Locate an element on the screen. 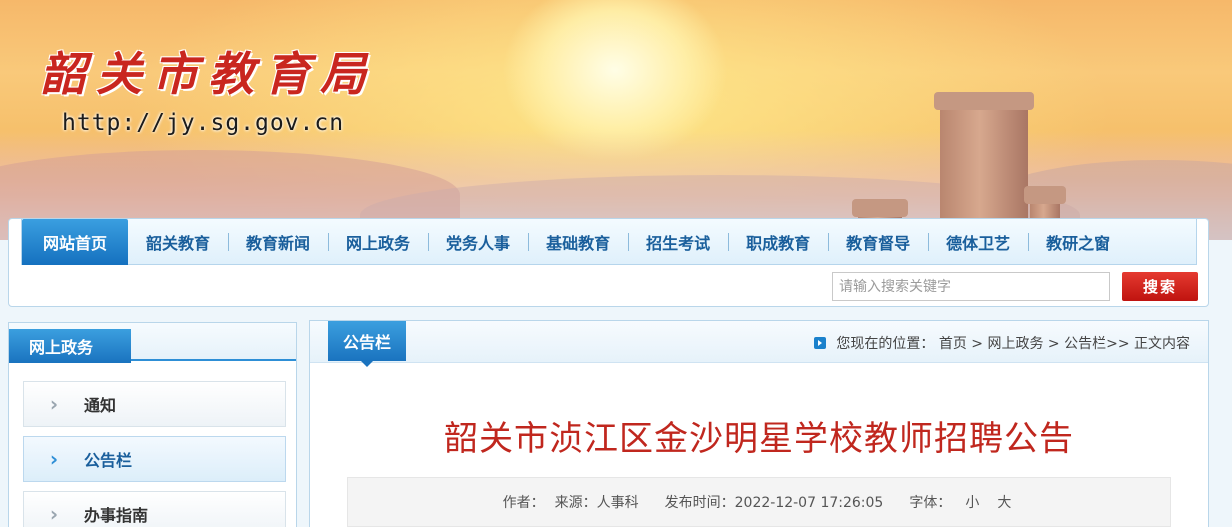 This screenshot has height=527, width=1232. site-title: 韶关市教育局 is located at coordinates (208, 74).